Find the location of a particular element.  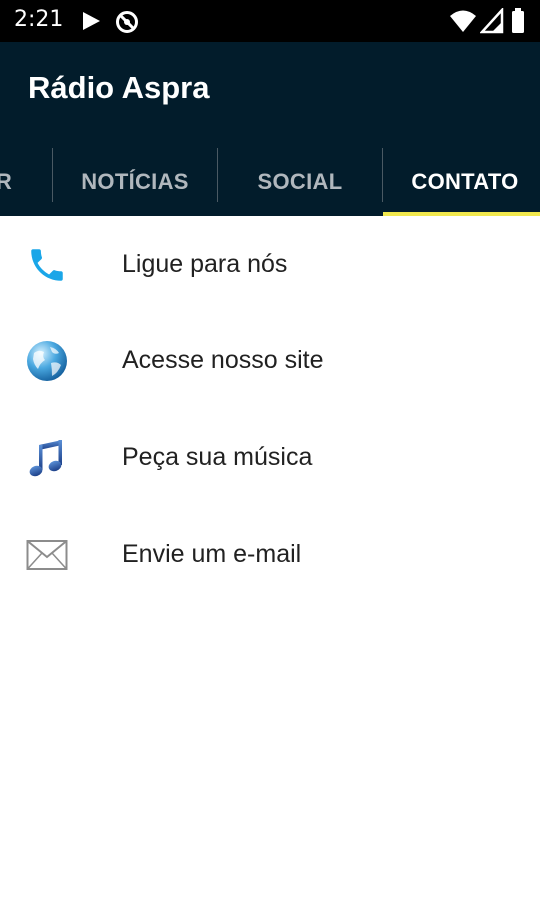

tab-label: R is located at coordinates (6, 181).